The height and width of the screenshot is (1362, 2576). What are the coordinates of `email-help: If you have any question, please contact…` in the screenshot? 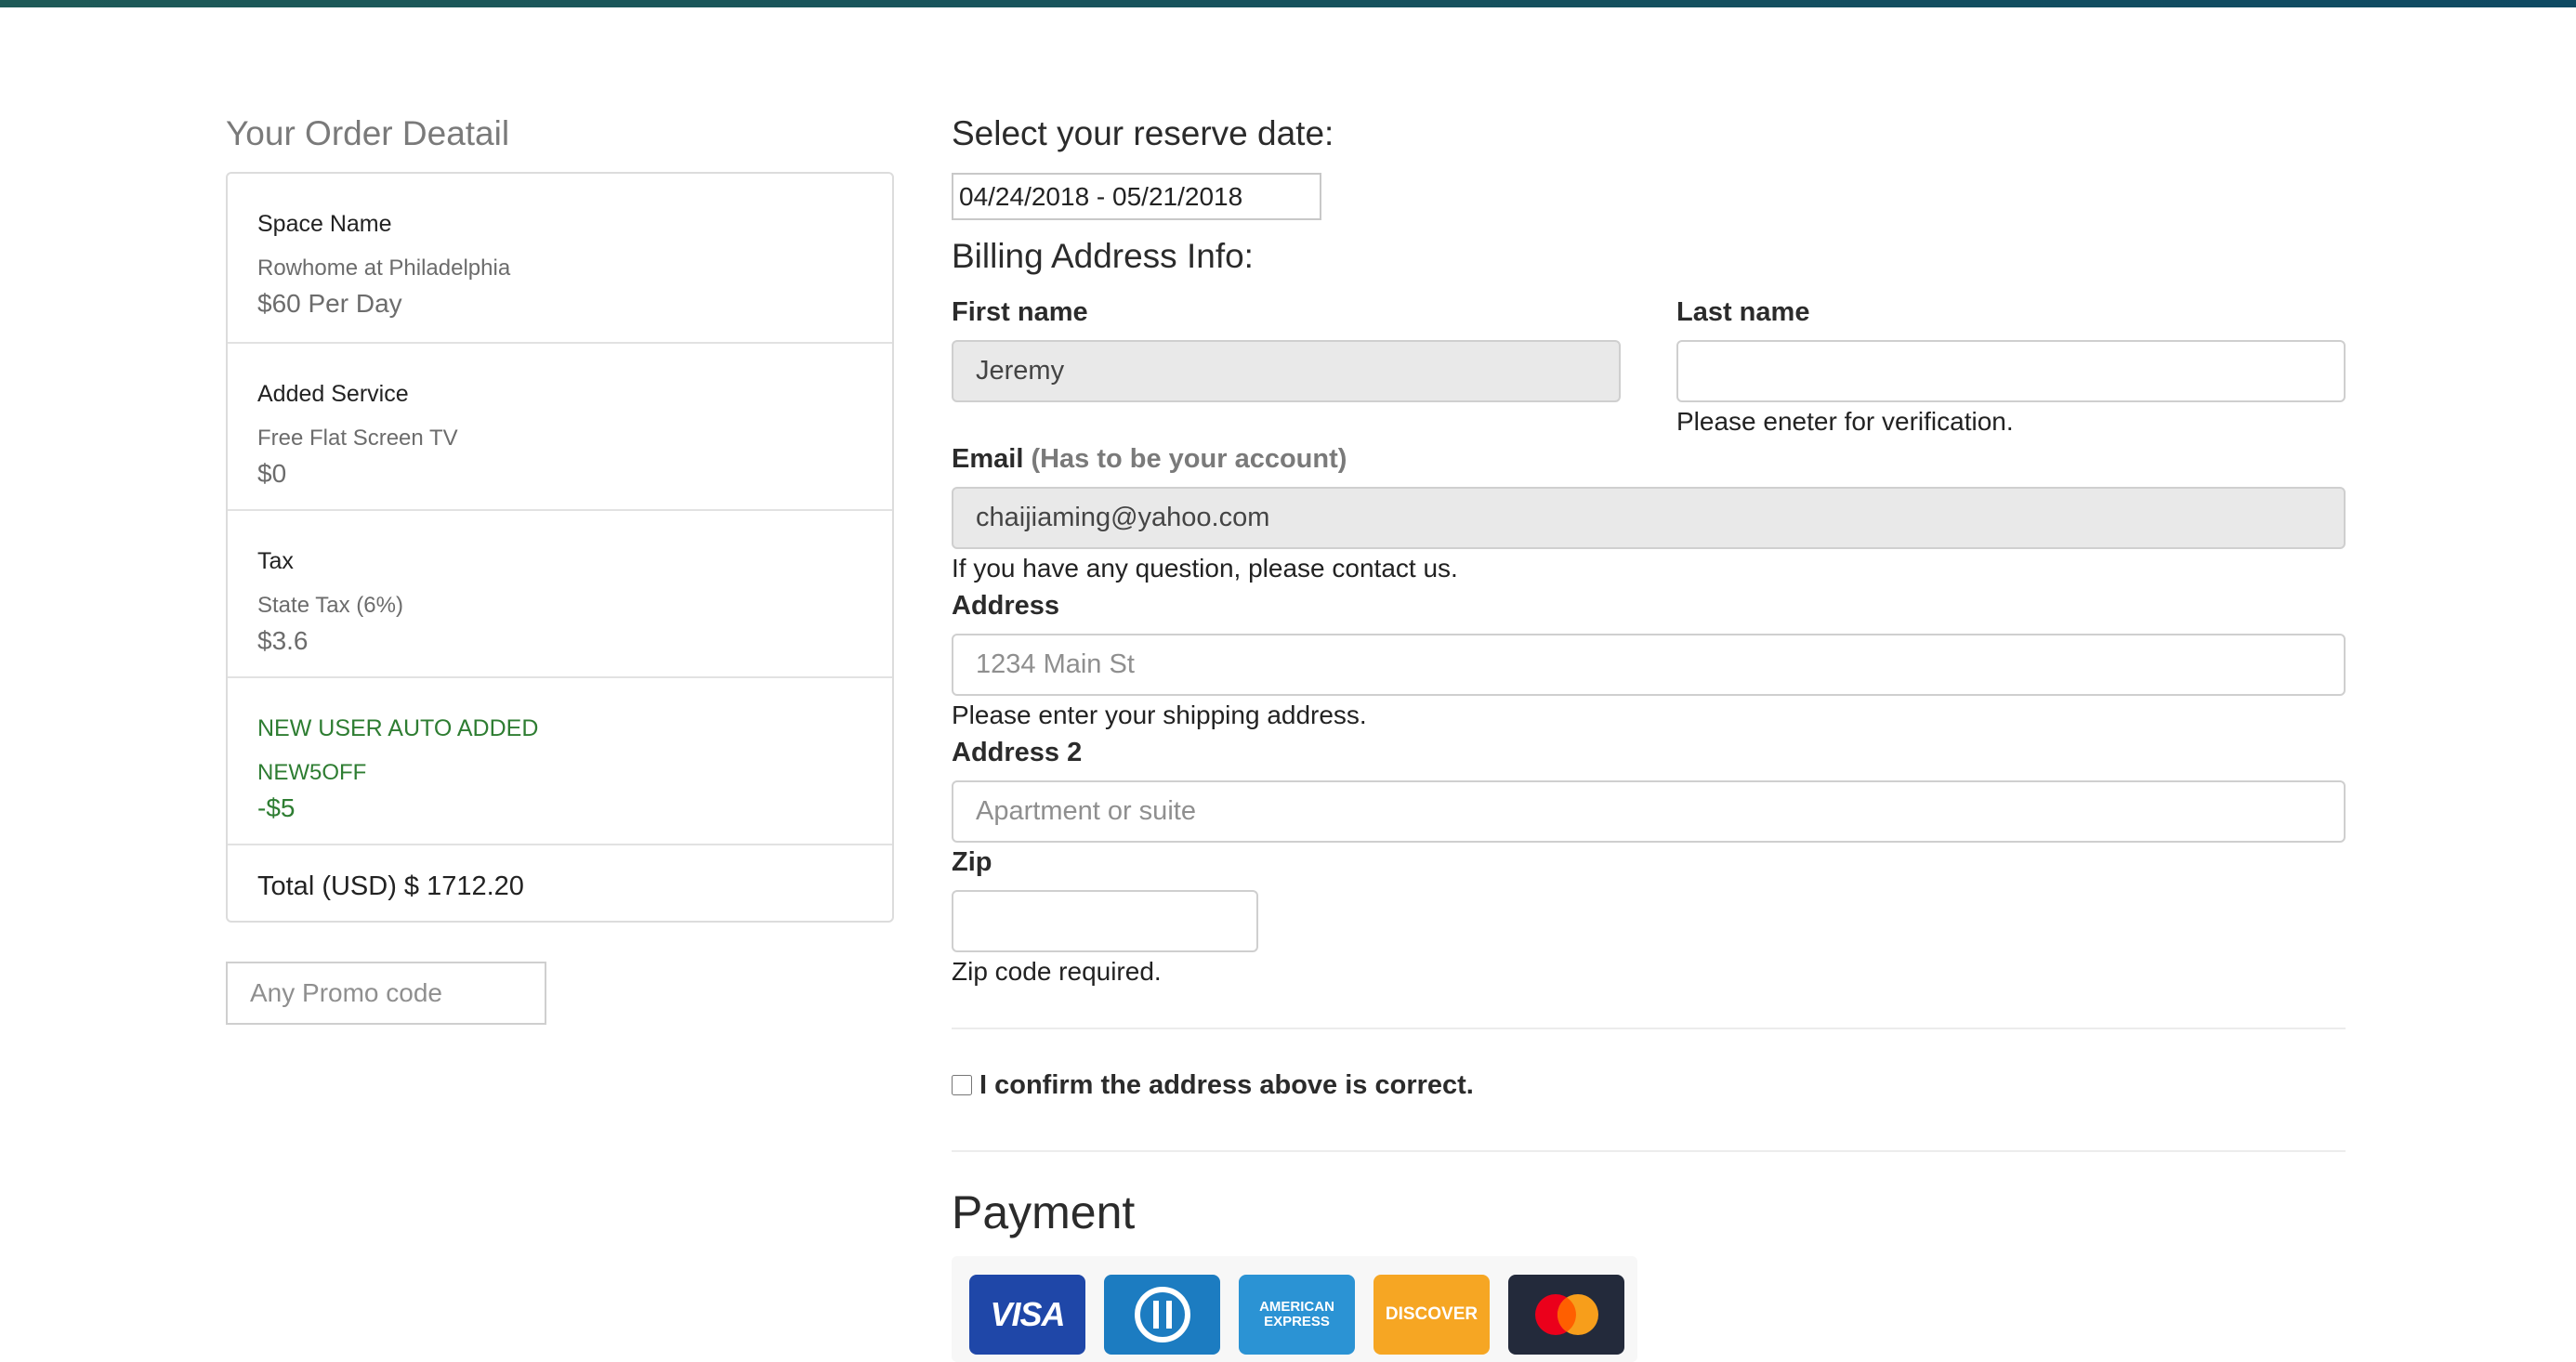 It's located at (1205, 568).